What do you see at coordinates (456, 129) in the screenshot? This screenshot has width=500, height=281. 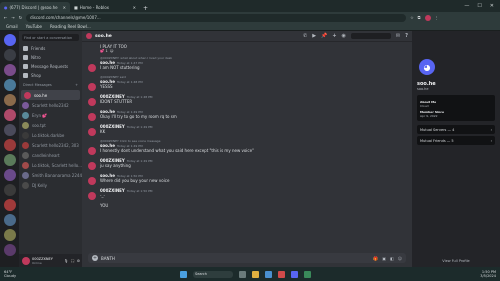 I see `mutual-servers-button: Mutual Servers — 4 ›` at bounding box center [456, 129].